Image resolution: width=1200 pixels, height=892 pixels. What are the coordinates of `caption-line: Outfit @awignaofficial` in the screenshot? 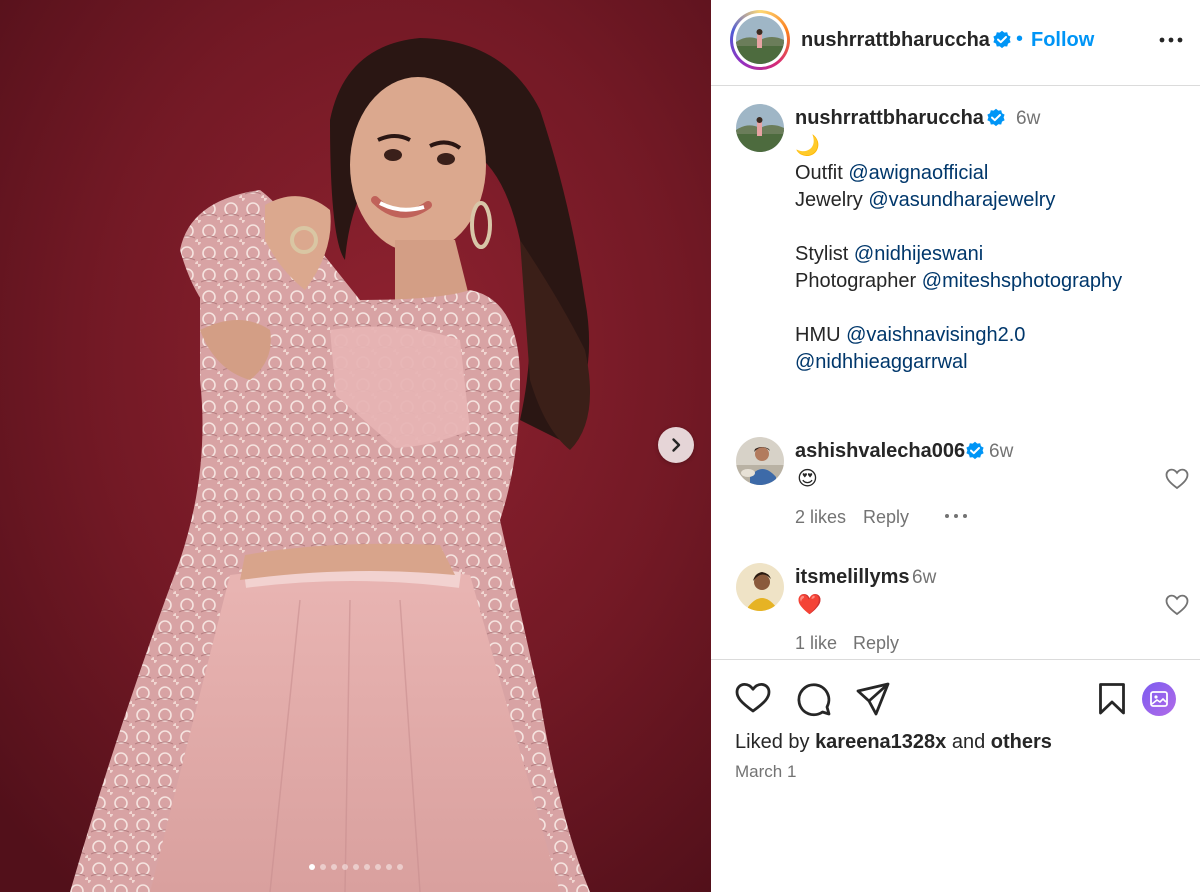 It's located at (892, 173).